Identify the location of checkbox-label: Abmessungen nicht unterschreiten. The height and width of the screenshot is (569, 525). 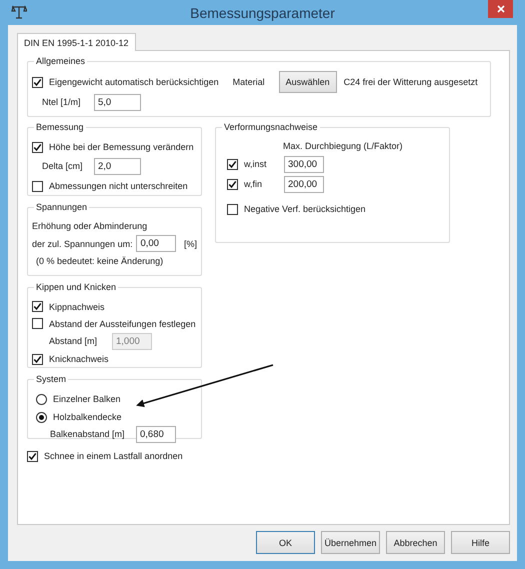
(118, 186).